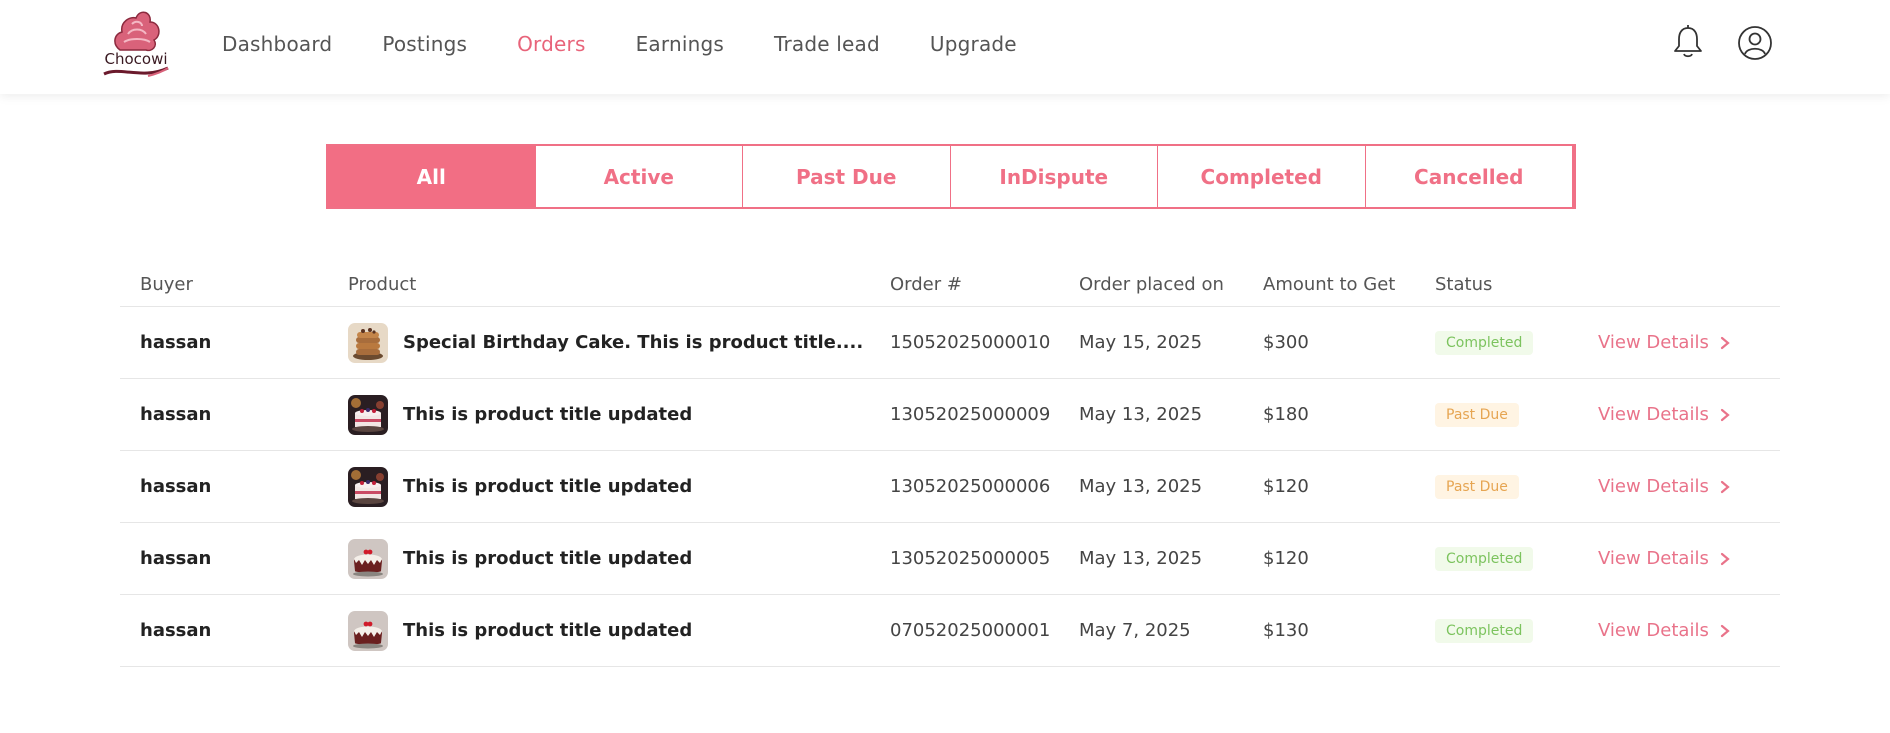 This screenshot has height=733, width=1890. What do you see at coordinates (1464, 284) in the screenshot?
I see `column-status: Status` at bounding box center [1464, 284].